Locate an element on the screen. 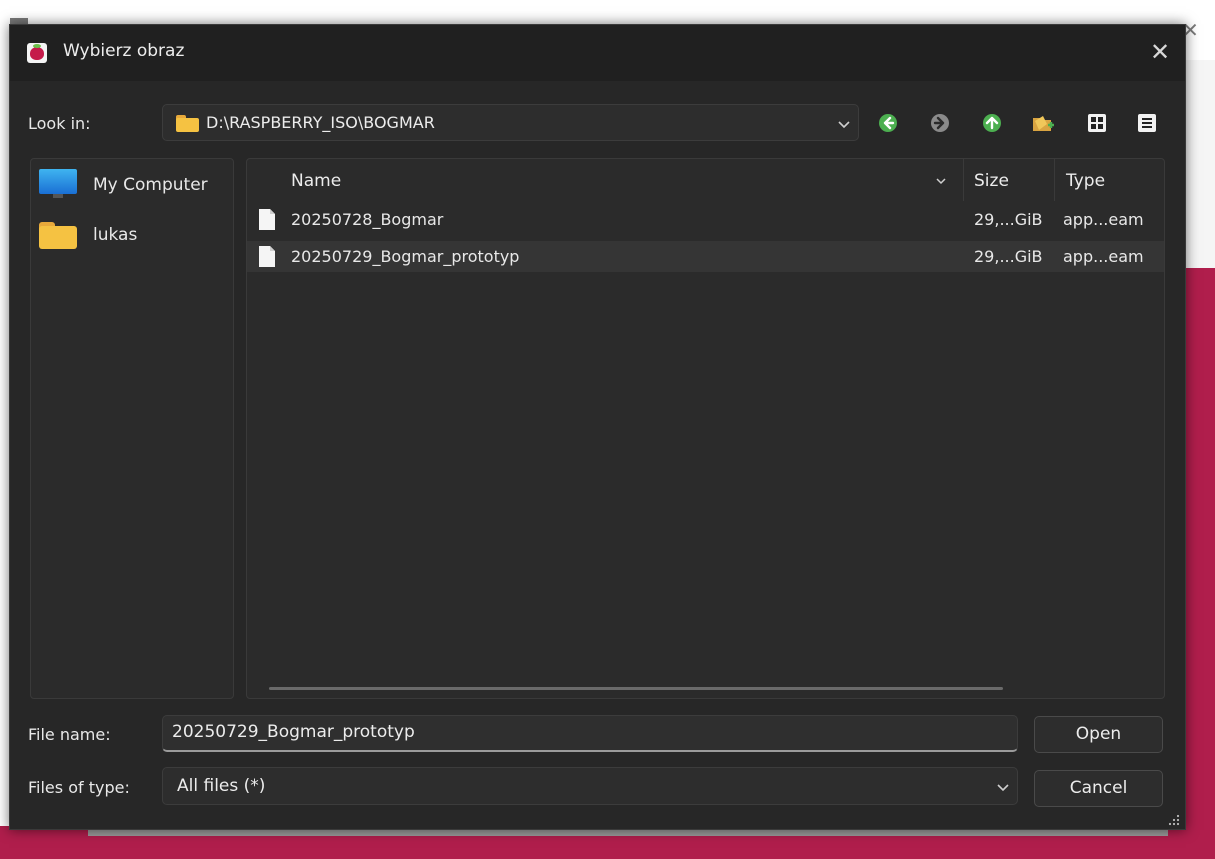 The image size is (1215, 859). background-crimson-panel is located at coordinates (1200, 563).